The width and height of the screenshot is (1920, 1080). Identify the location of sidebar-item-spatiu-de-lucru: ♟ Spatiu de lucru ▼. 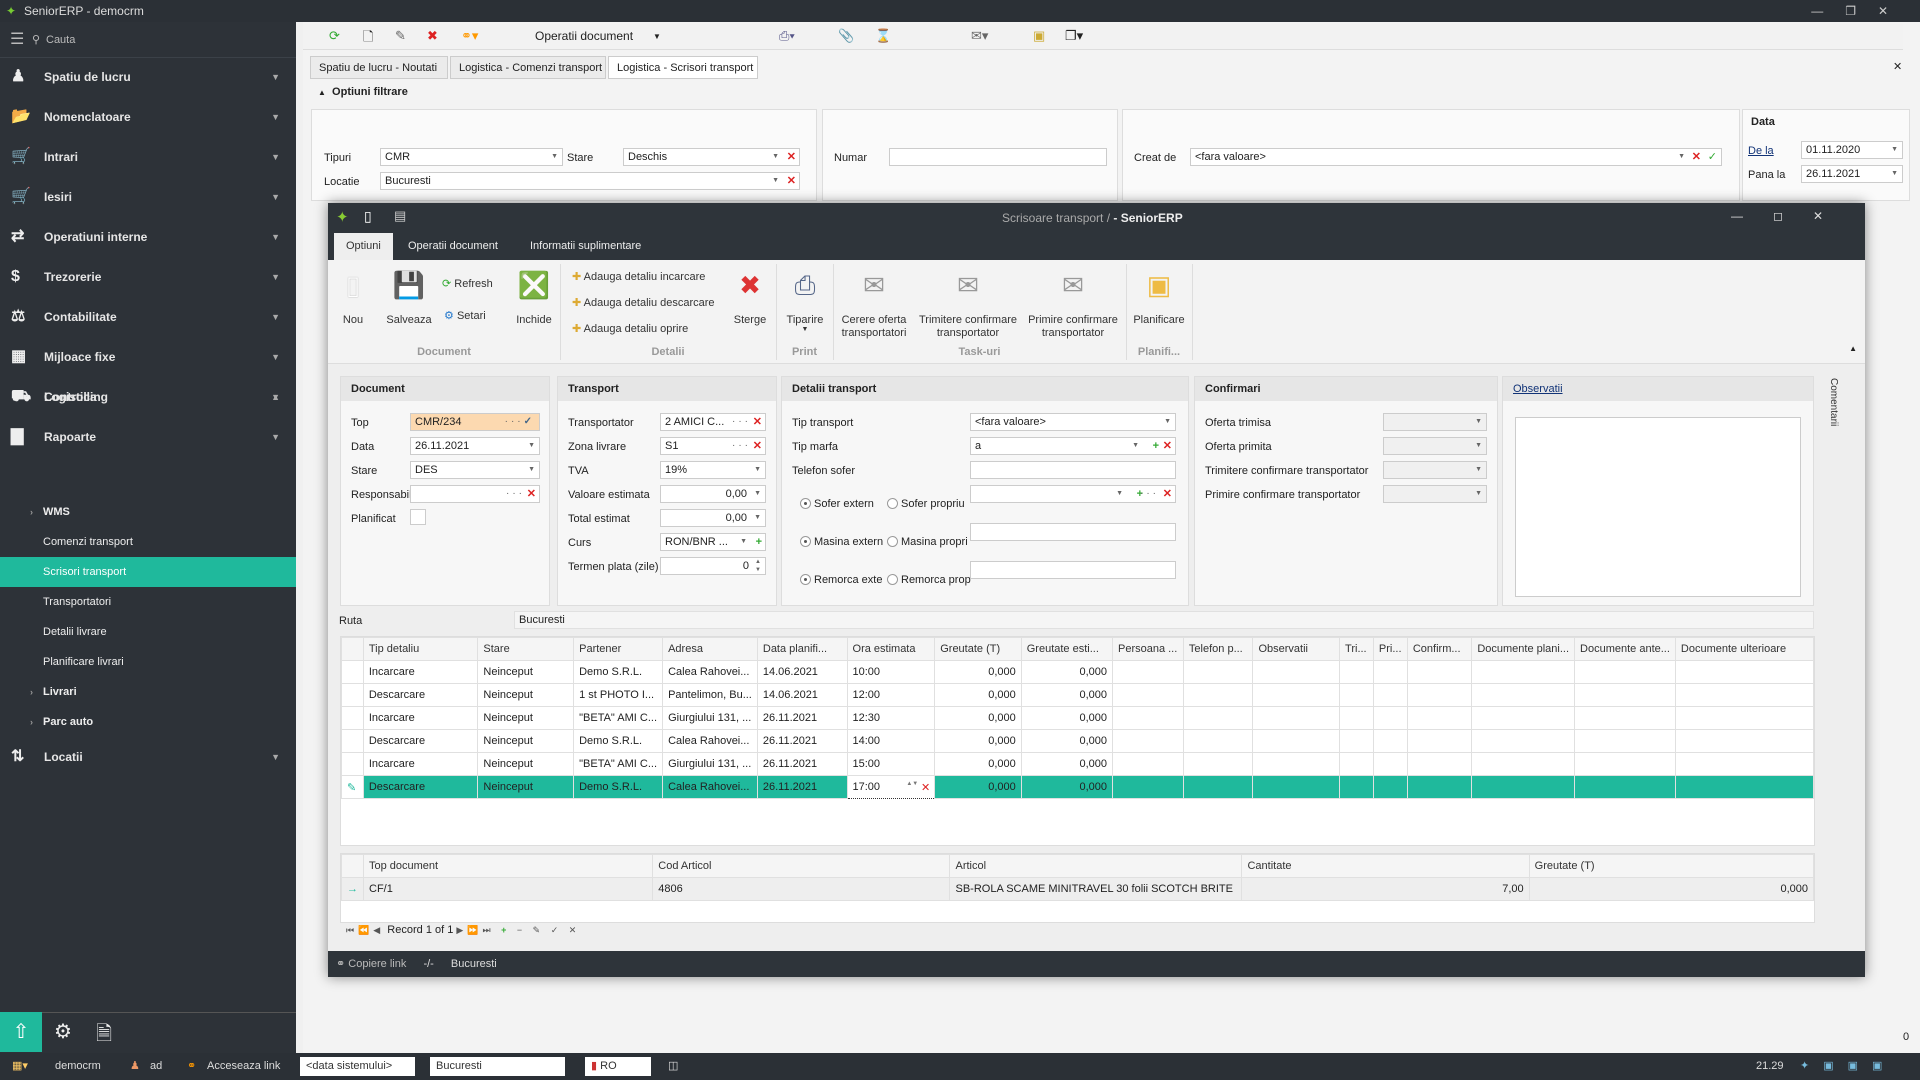
(148, 77).